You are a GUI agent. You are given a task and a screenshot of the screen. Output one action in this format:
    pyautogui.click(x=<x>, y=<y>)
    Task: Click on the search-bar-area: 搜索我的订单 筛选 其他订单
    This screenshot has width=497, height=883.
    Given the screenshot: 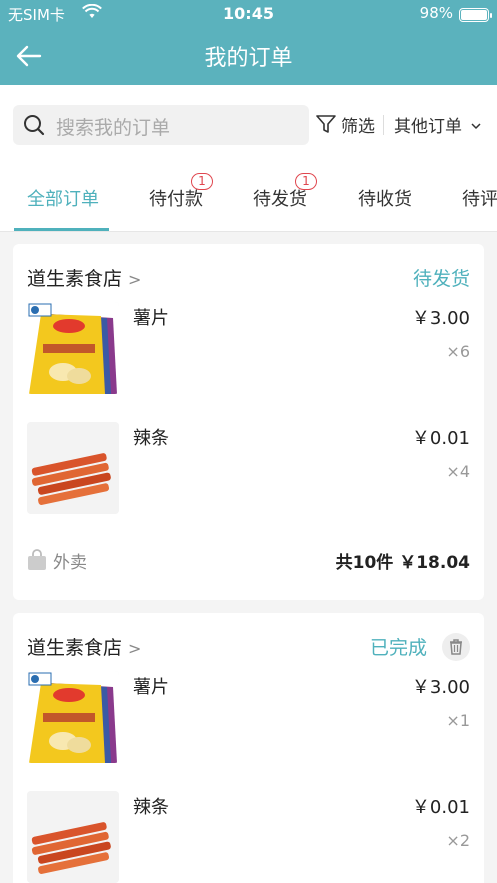 What is the action you would take?
    pyautogui.click(x=248, y=122)
    